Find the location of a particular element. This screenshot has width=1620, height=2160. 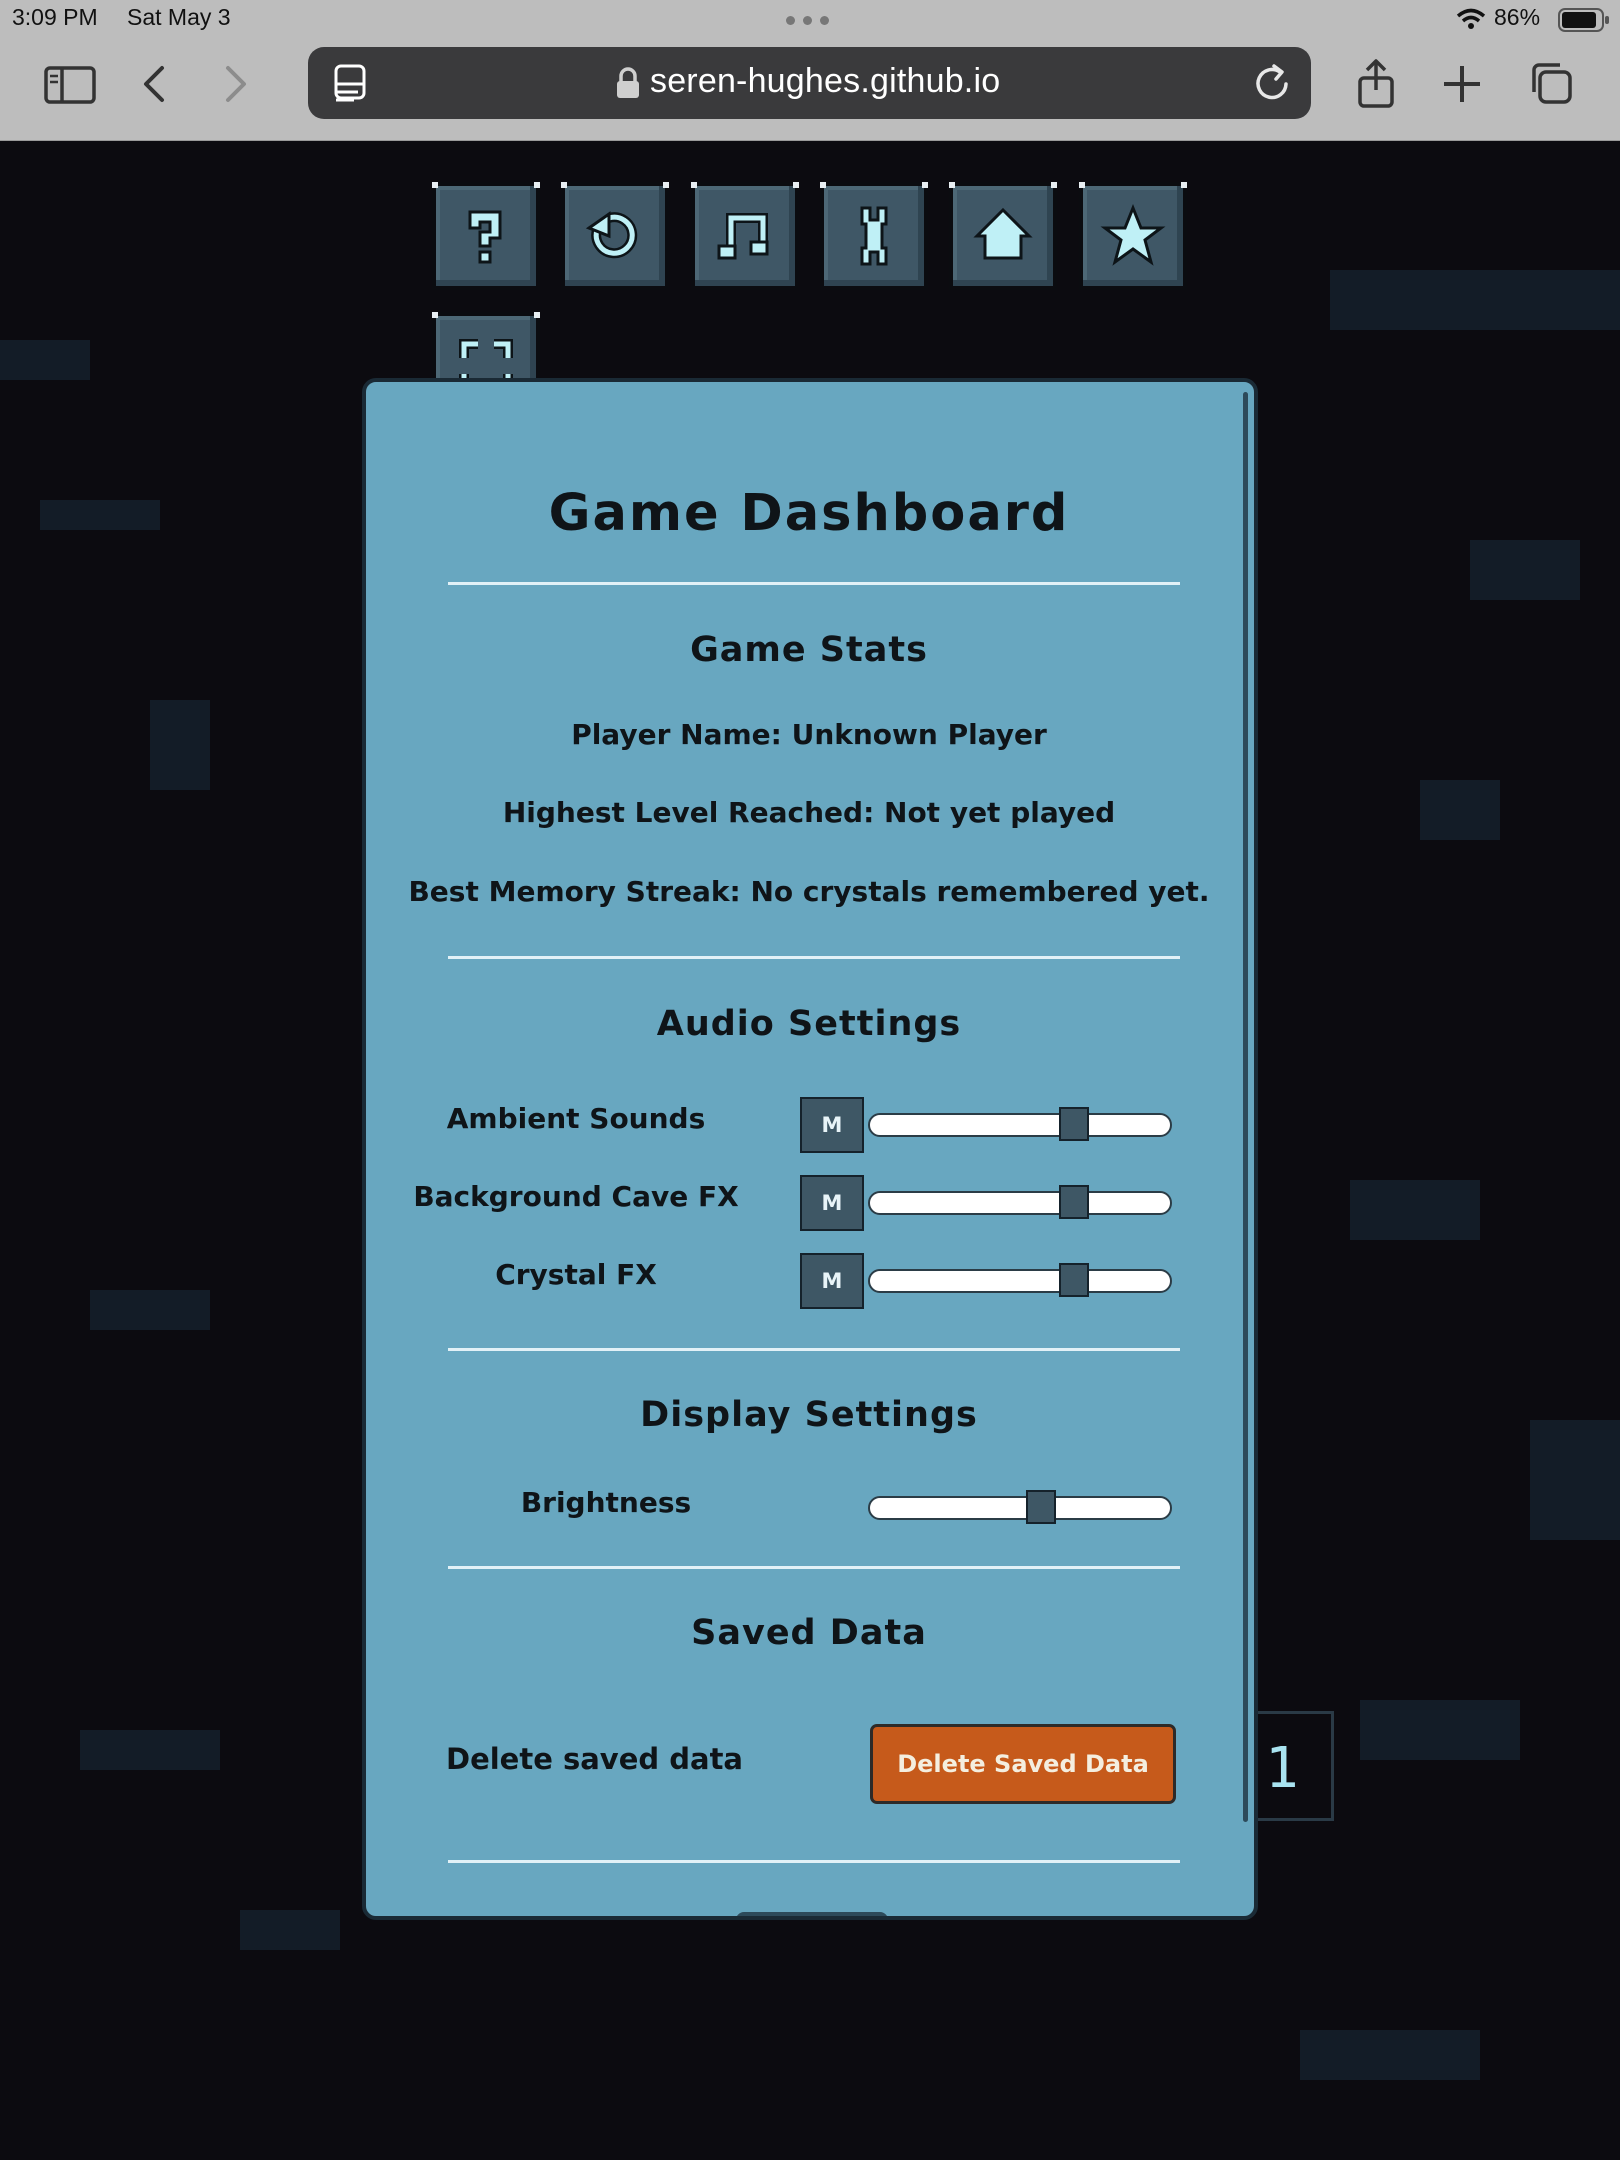

ambient-sounds-label: Ambient Sounds is located at coordinates (576, 1118).